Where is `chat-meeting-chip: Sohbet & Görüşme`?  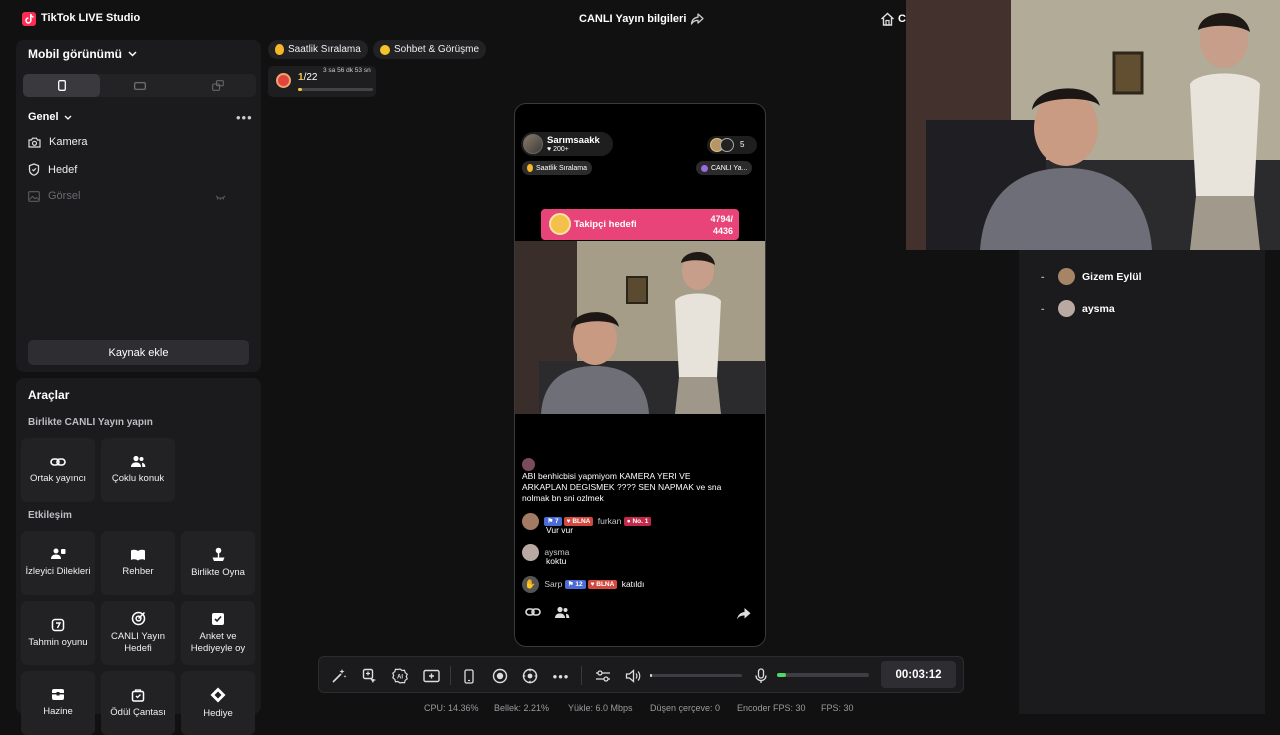 chat-meeting-chip: Sohbet & Görüşme is located at coordinates (430, 49).